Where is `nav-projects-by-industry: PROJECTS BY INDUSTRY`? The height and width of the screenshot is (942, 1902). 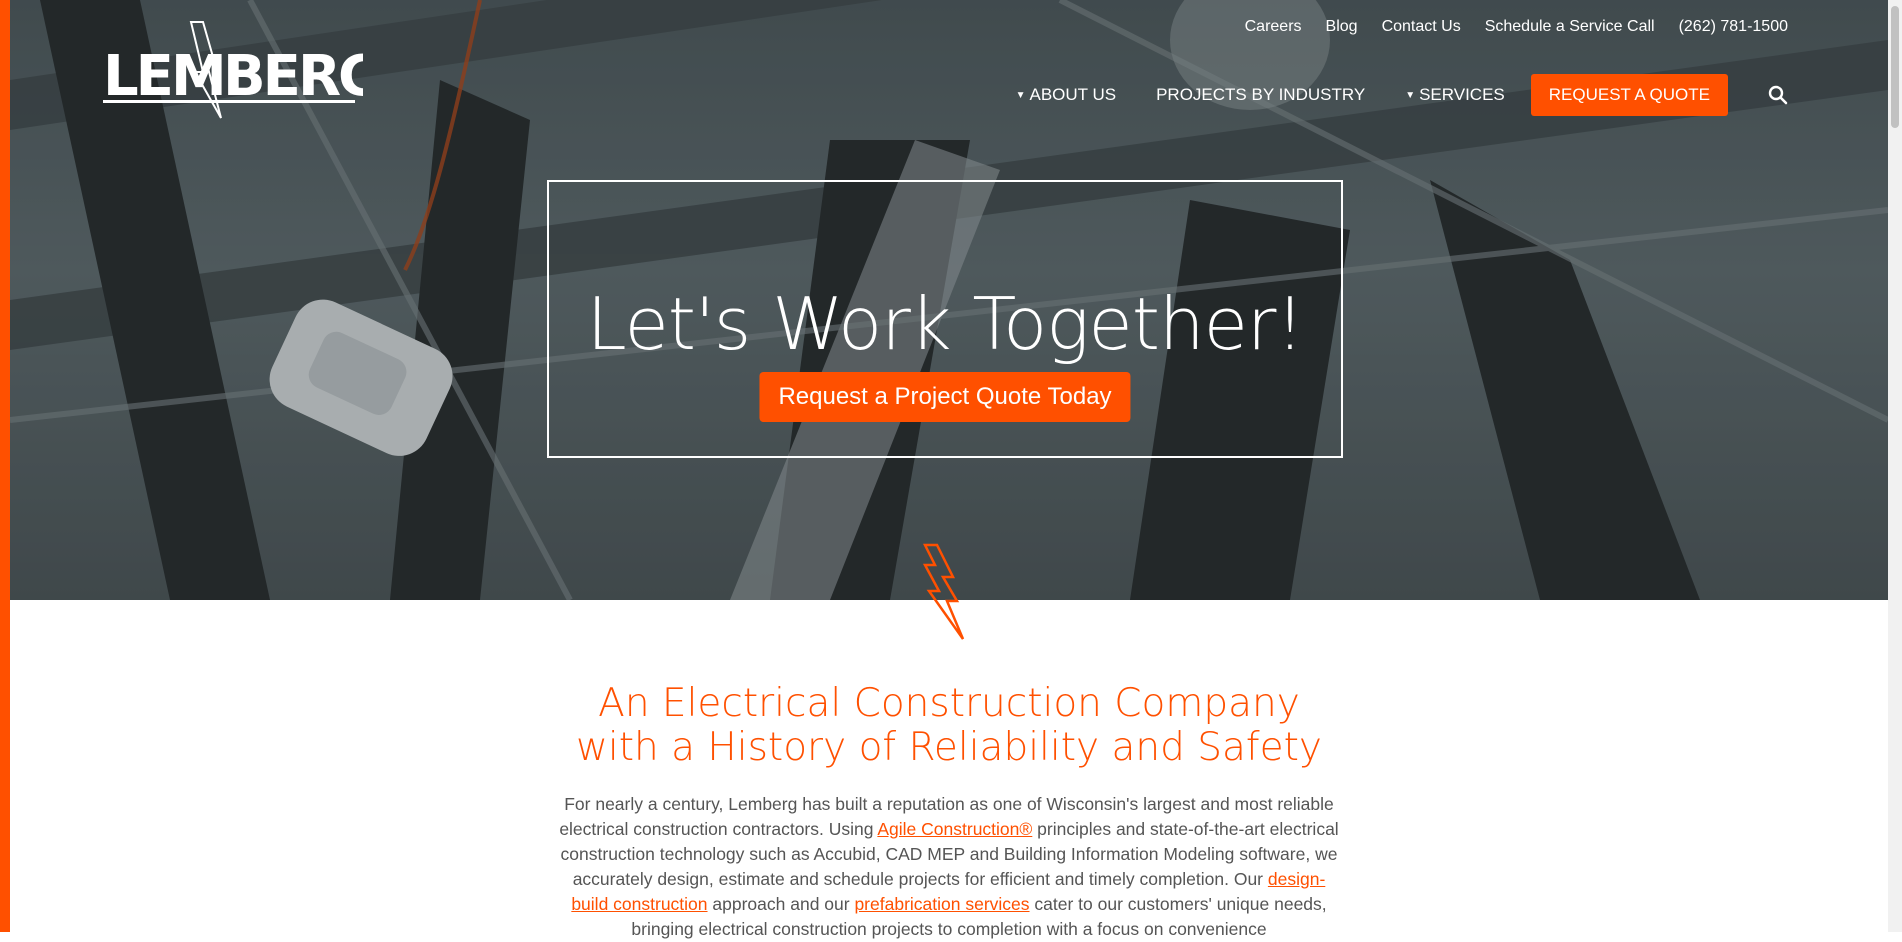
nav-projects-by-industry: PROJECTS BY INDUSTRY is located at coordinates (1260, 95).